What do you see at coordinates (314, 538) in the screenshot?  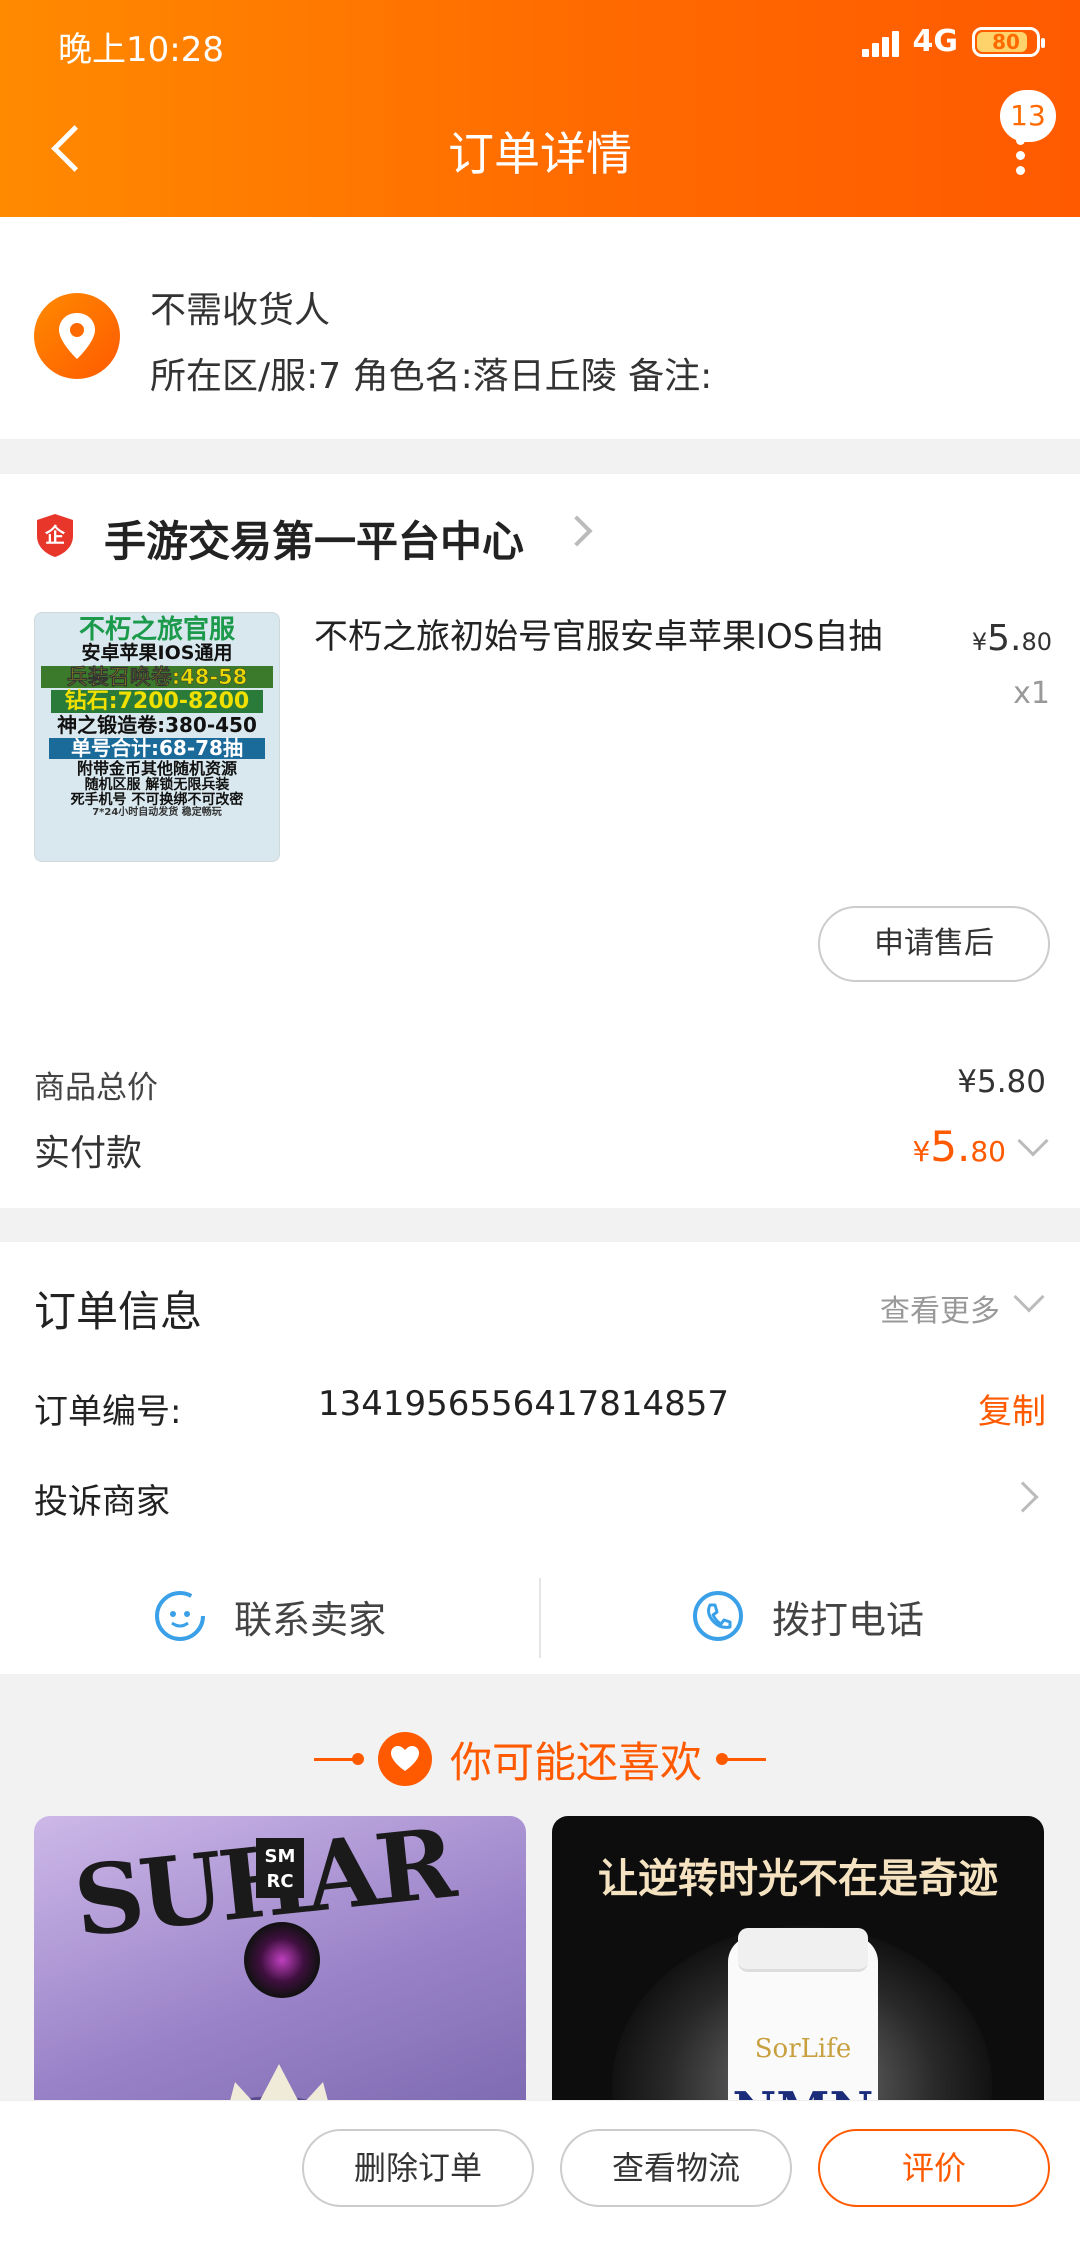 I see `shop-name: 手游交易第一平台中心` at bounding box center [314, 538].